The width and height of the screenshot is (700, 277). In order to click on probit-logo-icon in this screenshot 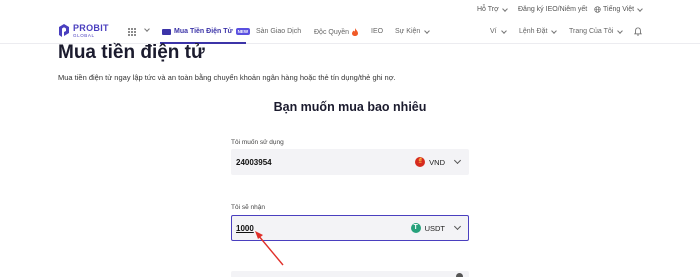, I will do `click(64, 31)`.